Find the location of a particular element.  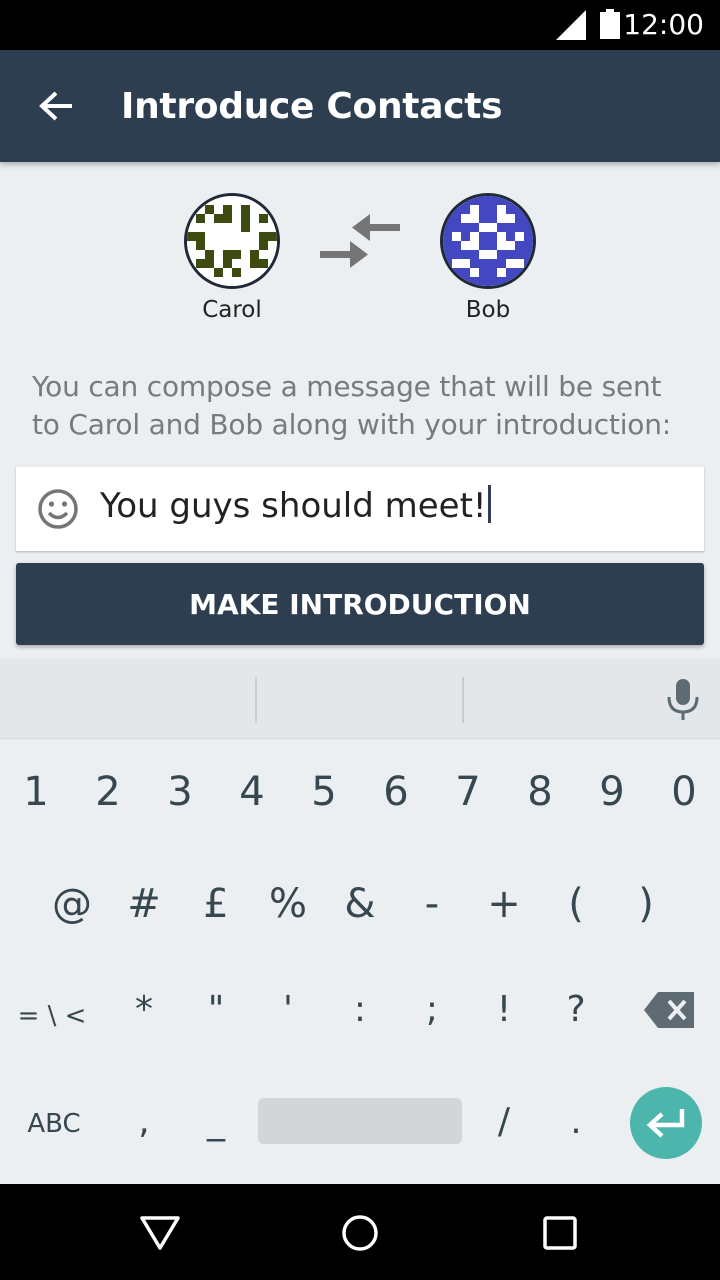

key-8: 8 is located at coordinates (540, 792).